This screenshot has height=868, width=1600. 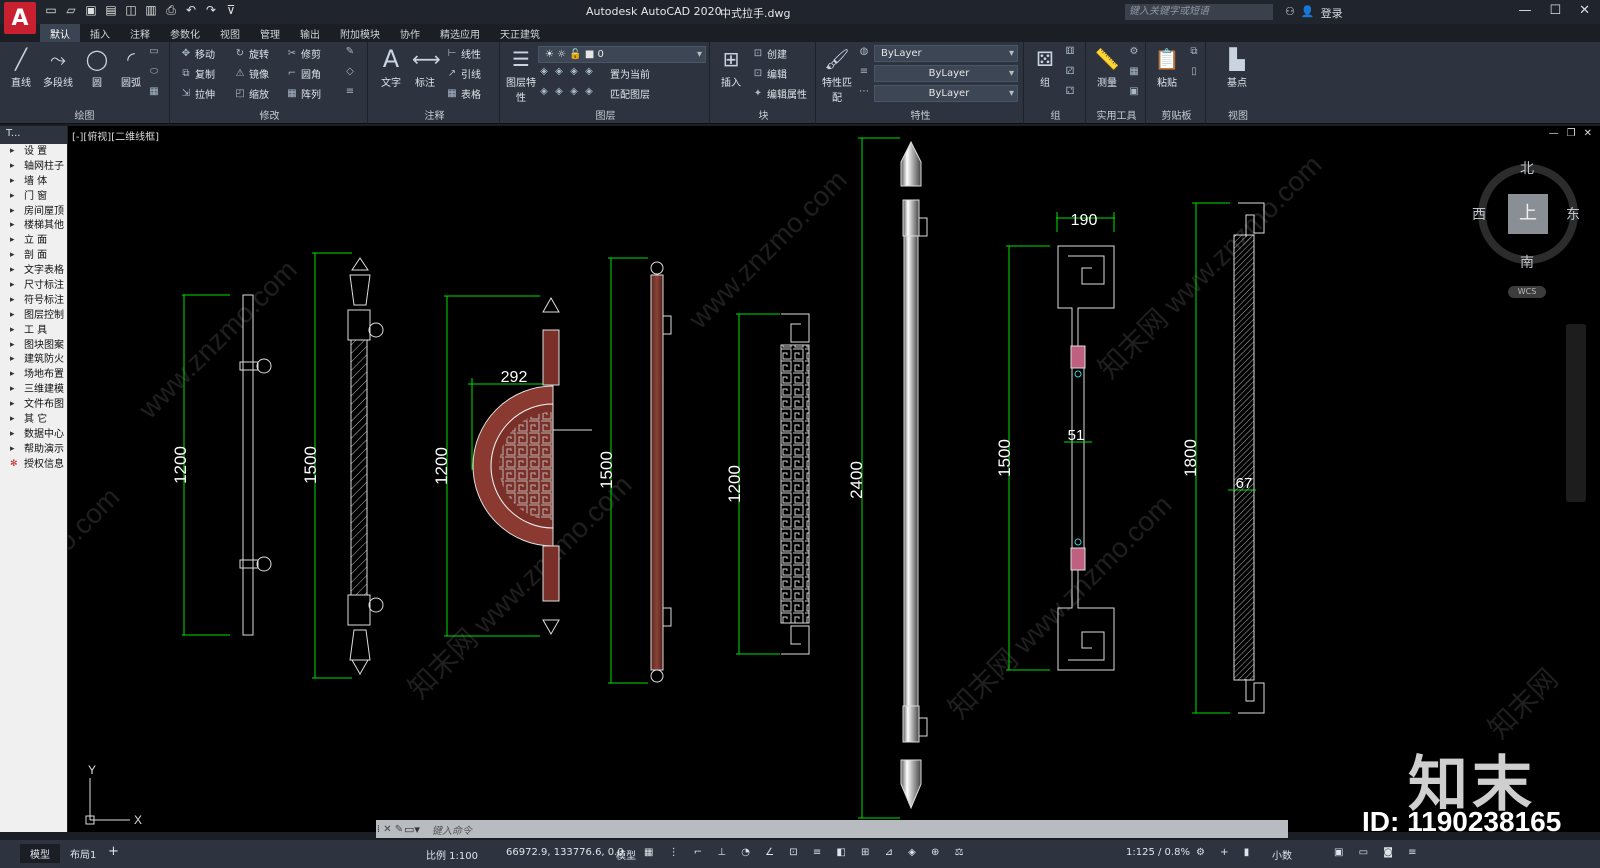 What do you see at coordinates (342, 465) in the screenshot?
I see `handle-2: 1500` at bounding box center [342, 465].